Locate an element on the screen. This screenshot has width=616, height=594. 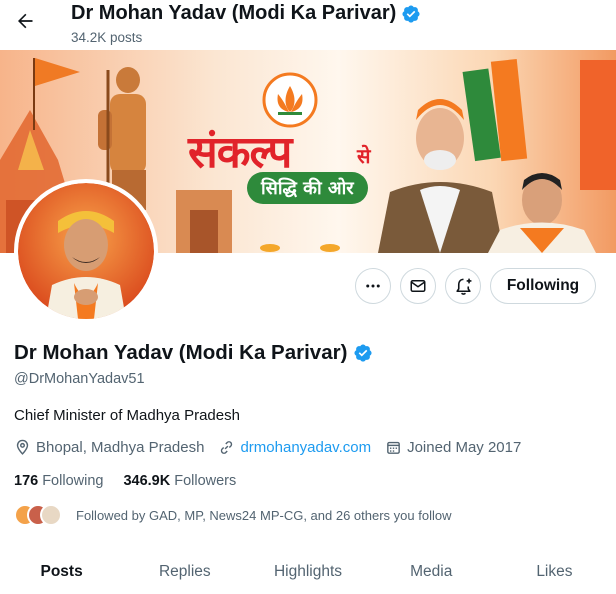
website-link: drmohanyadav.com is located at coordinates (305, 447).